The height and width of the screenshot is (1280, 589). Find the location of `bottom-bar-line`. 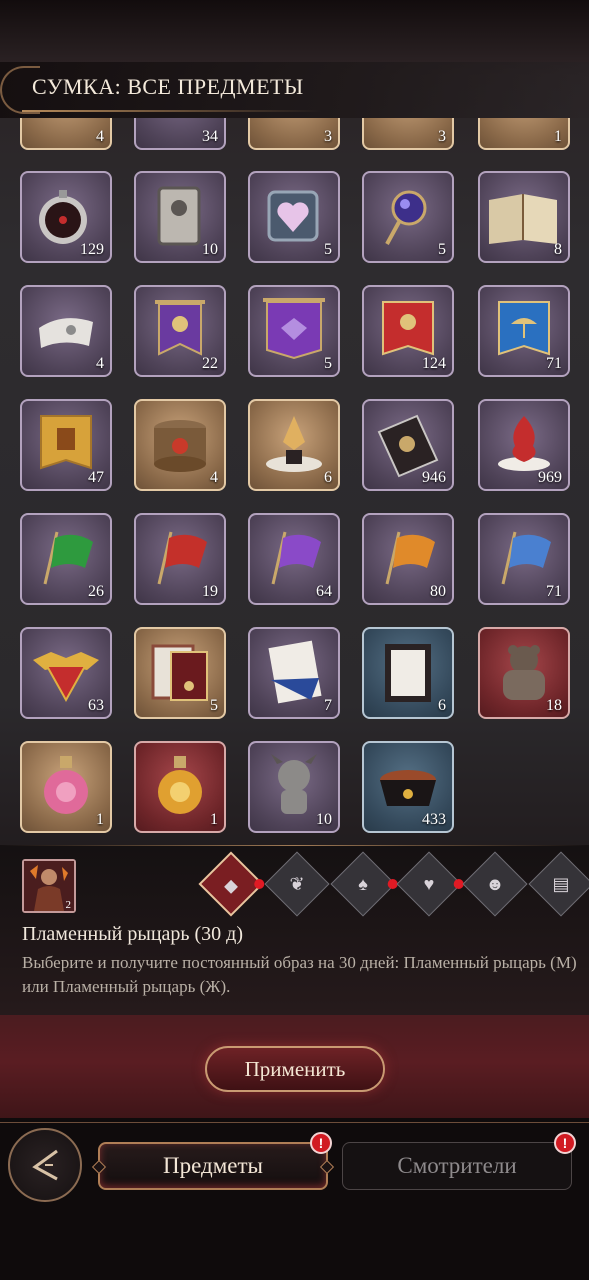

bottom-bar-line is located at coordinates (294, 1122).